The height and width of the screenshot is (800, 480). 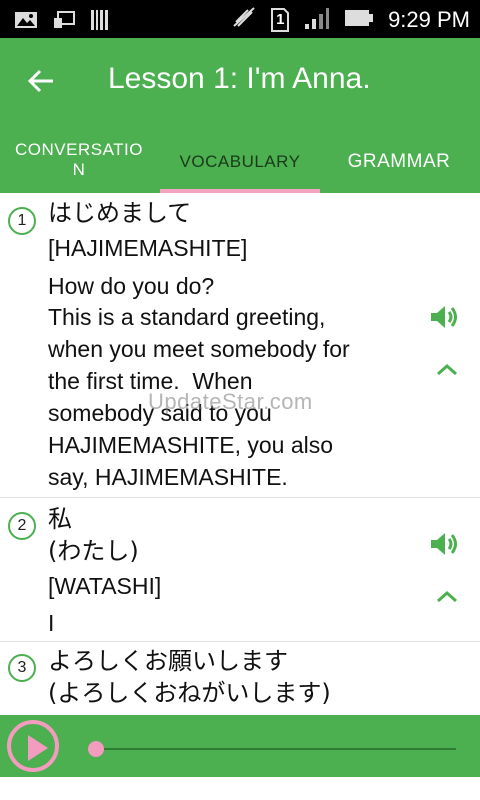 I want to click on page-title: Lesson 1: I'm Anna., so click(x=239, y=78).